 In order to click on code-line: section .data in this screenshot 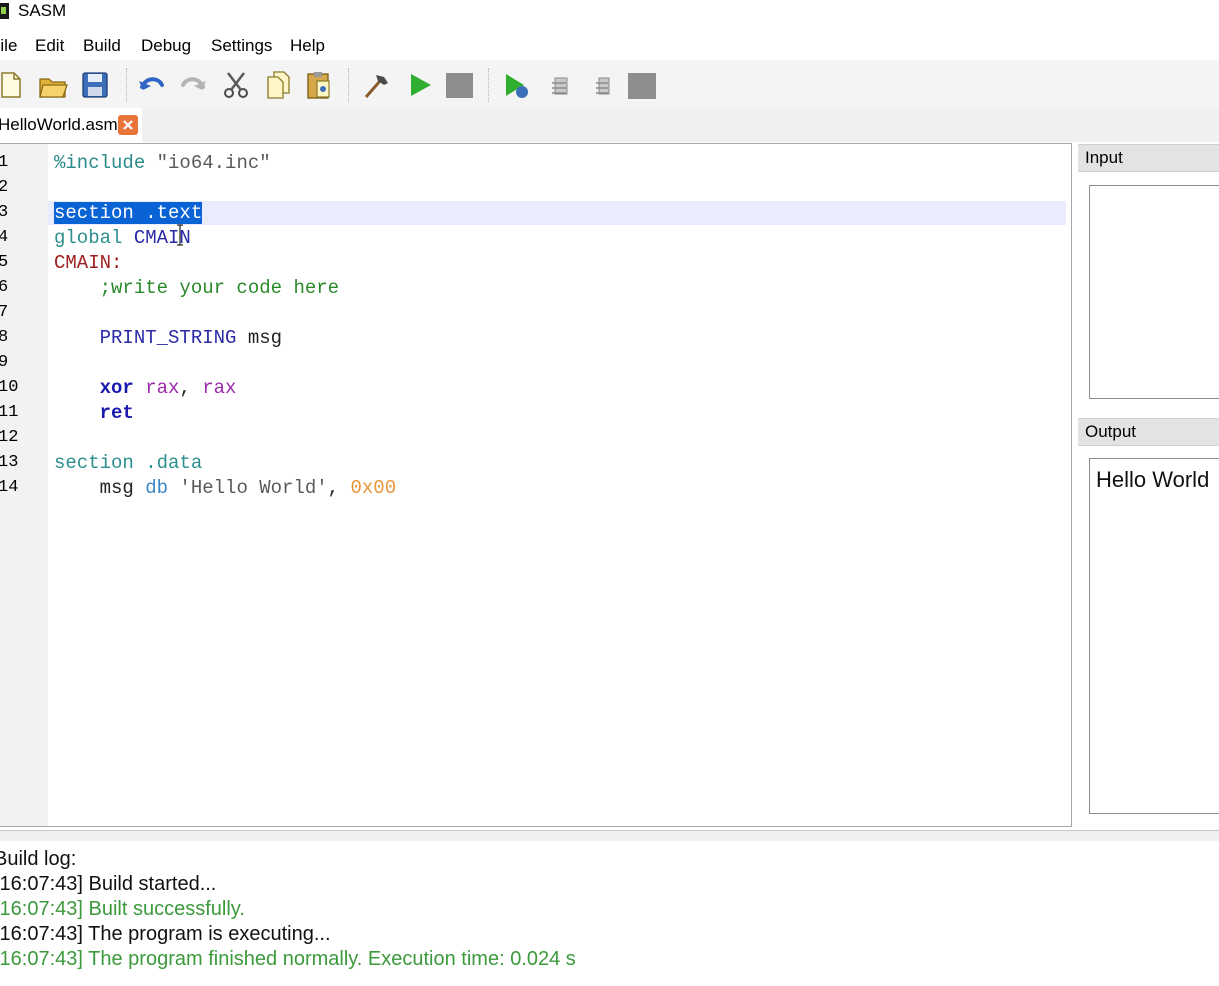, I will do `click(128, 463)`.